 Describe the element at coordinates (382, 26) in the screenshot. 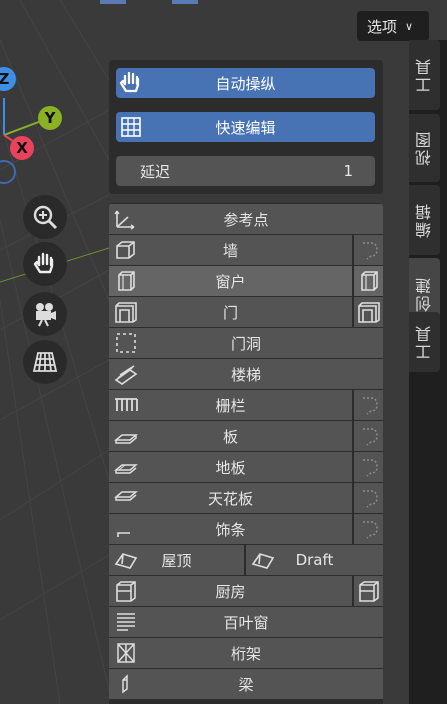

I see `options-label: 选项` at that location.